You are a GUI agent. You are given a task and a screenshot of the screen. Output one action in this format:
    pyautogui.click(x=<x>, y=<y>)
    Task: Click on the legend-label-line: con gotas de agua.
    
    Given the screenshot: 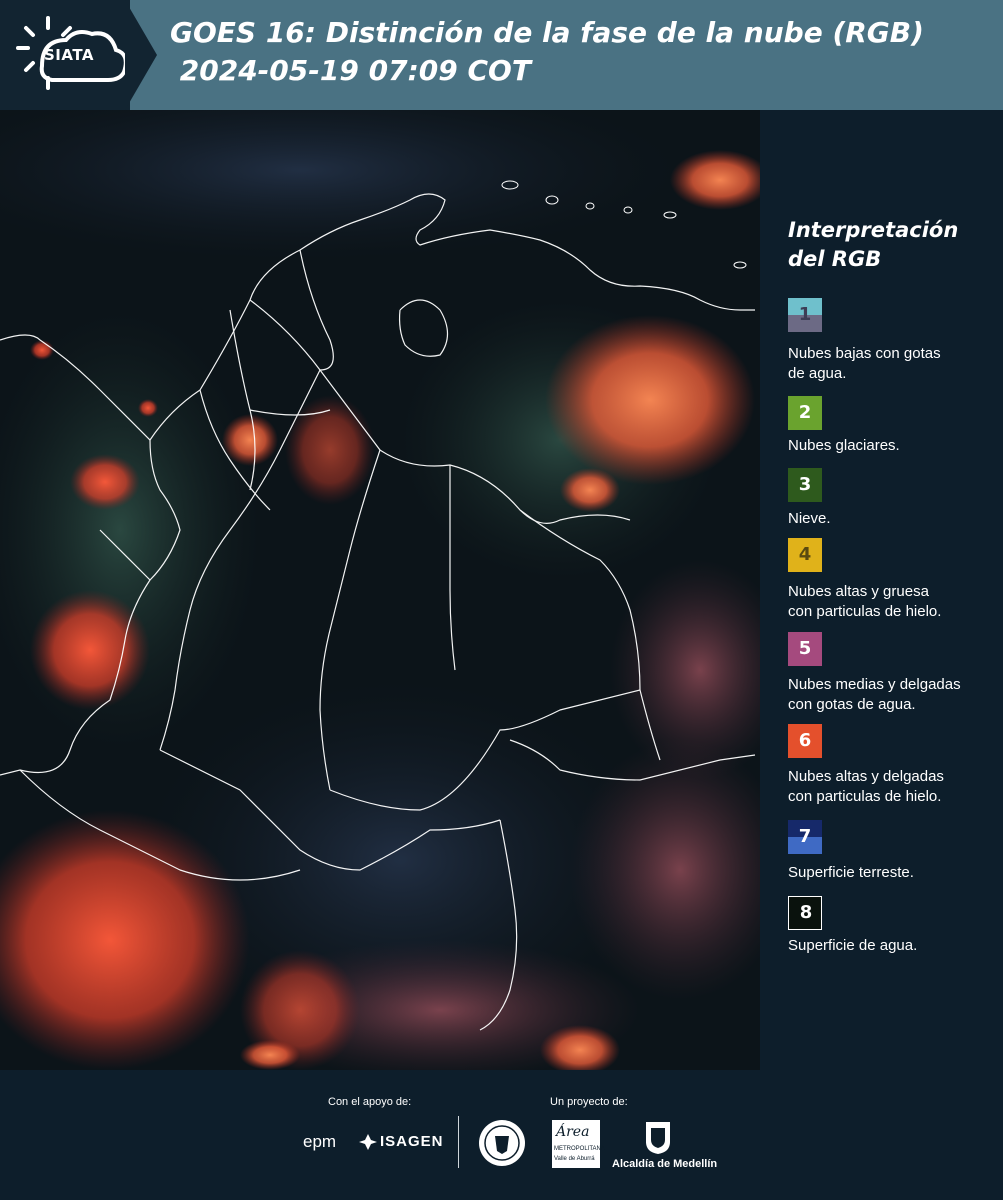 What is the action you would take?
    pyautogui.click(x=852, y=704)
    